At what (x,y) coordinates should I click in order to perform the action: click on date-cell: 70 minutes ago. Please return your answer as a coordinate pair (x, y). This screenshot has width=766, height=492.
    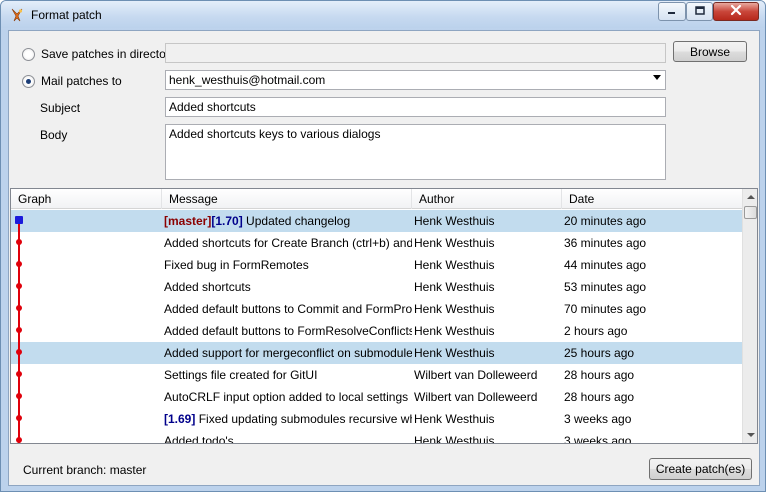
    Looking at the image, I should click on (605, 309).